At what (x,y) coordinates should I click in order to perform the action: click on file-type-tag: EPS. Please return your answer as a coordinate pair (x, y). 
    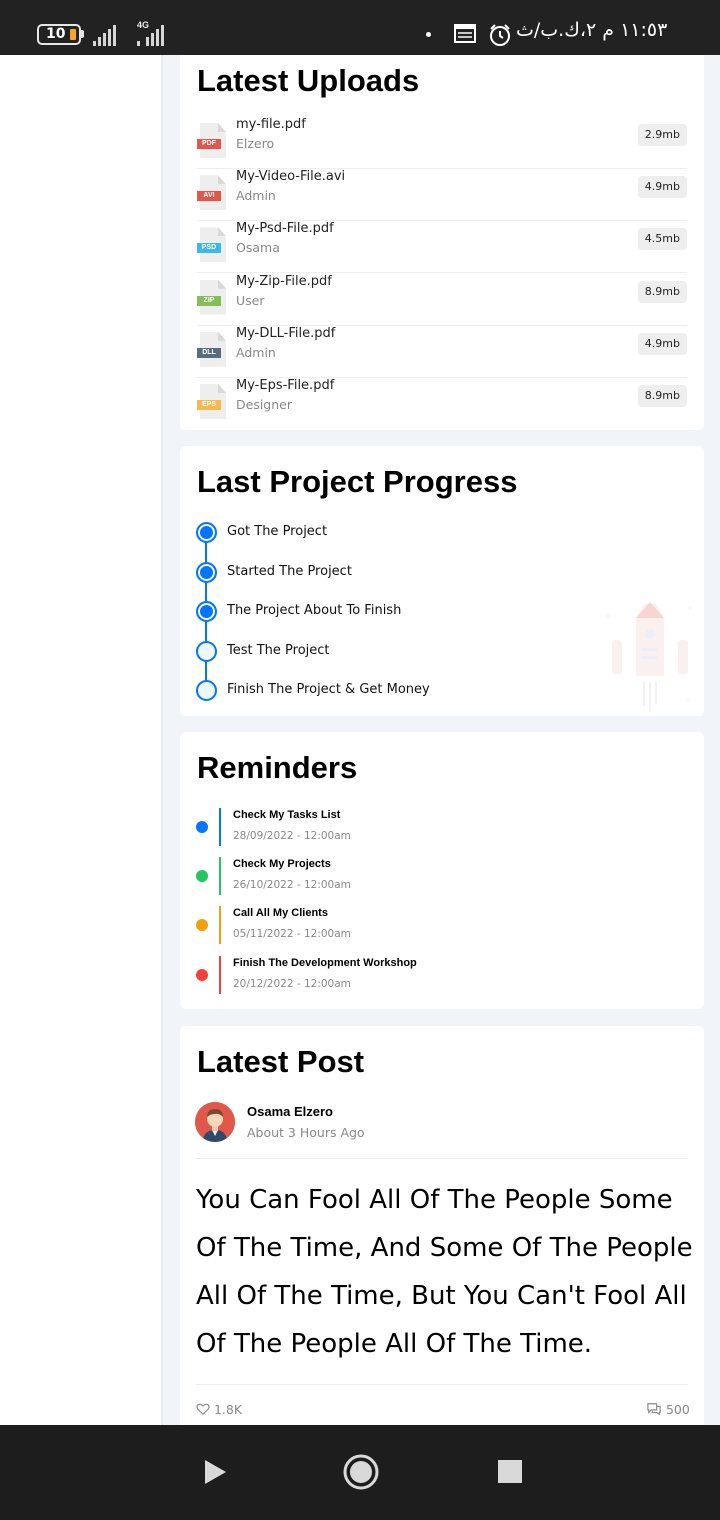
    Looking at the image, I should click on (209, 405).